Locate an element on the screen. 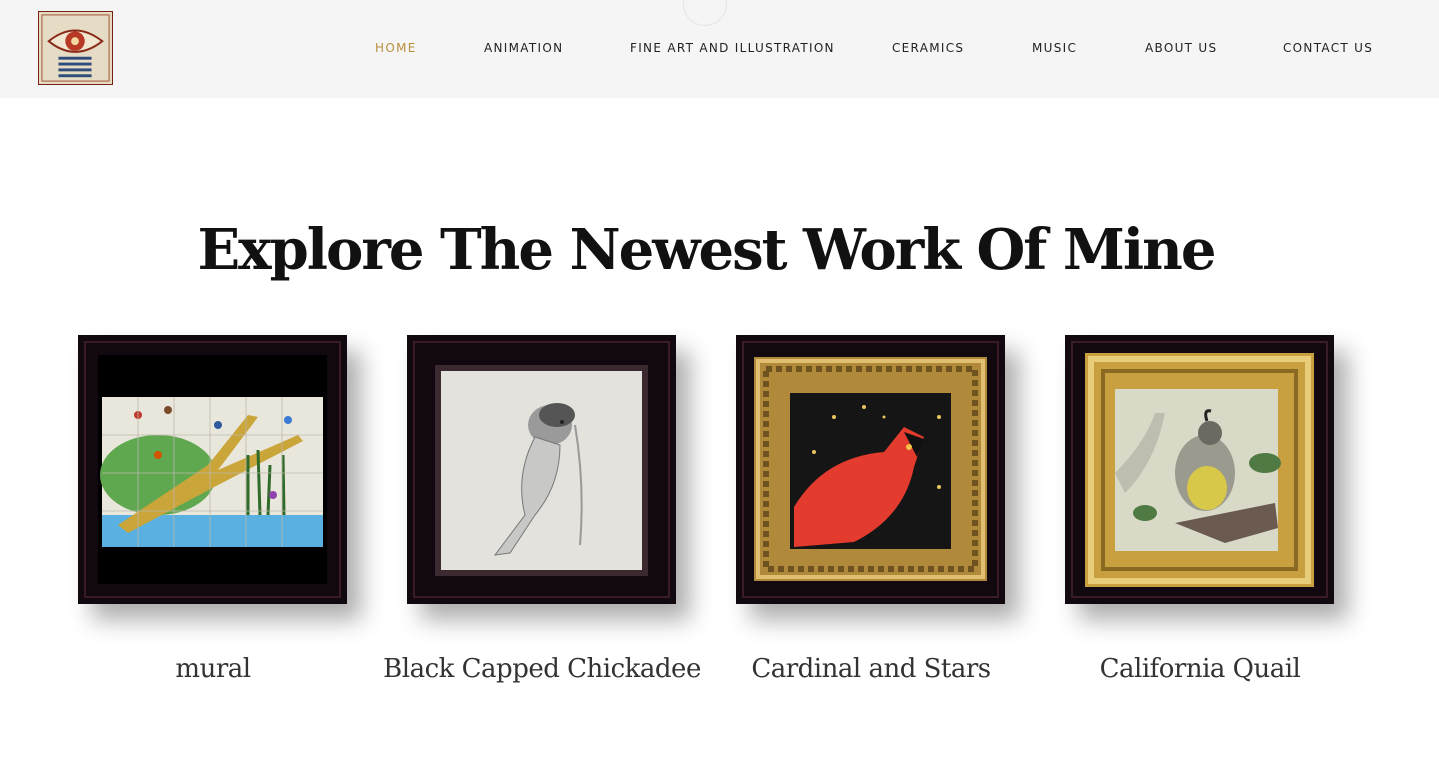  work-title: Black Capped Chickadee is located at coordinates (542, 669).